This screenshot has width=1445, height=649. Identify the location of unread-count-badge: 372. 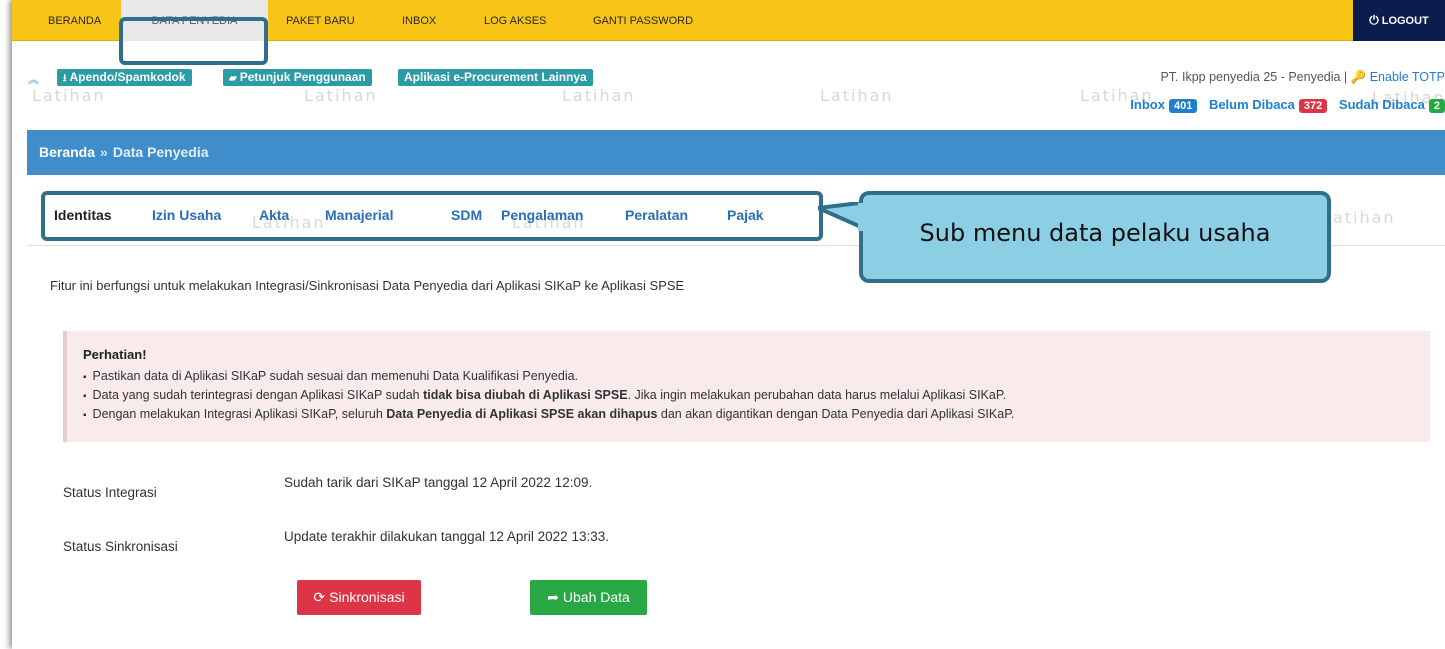
(1313, 106).